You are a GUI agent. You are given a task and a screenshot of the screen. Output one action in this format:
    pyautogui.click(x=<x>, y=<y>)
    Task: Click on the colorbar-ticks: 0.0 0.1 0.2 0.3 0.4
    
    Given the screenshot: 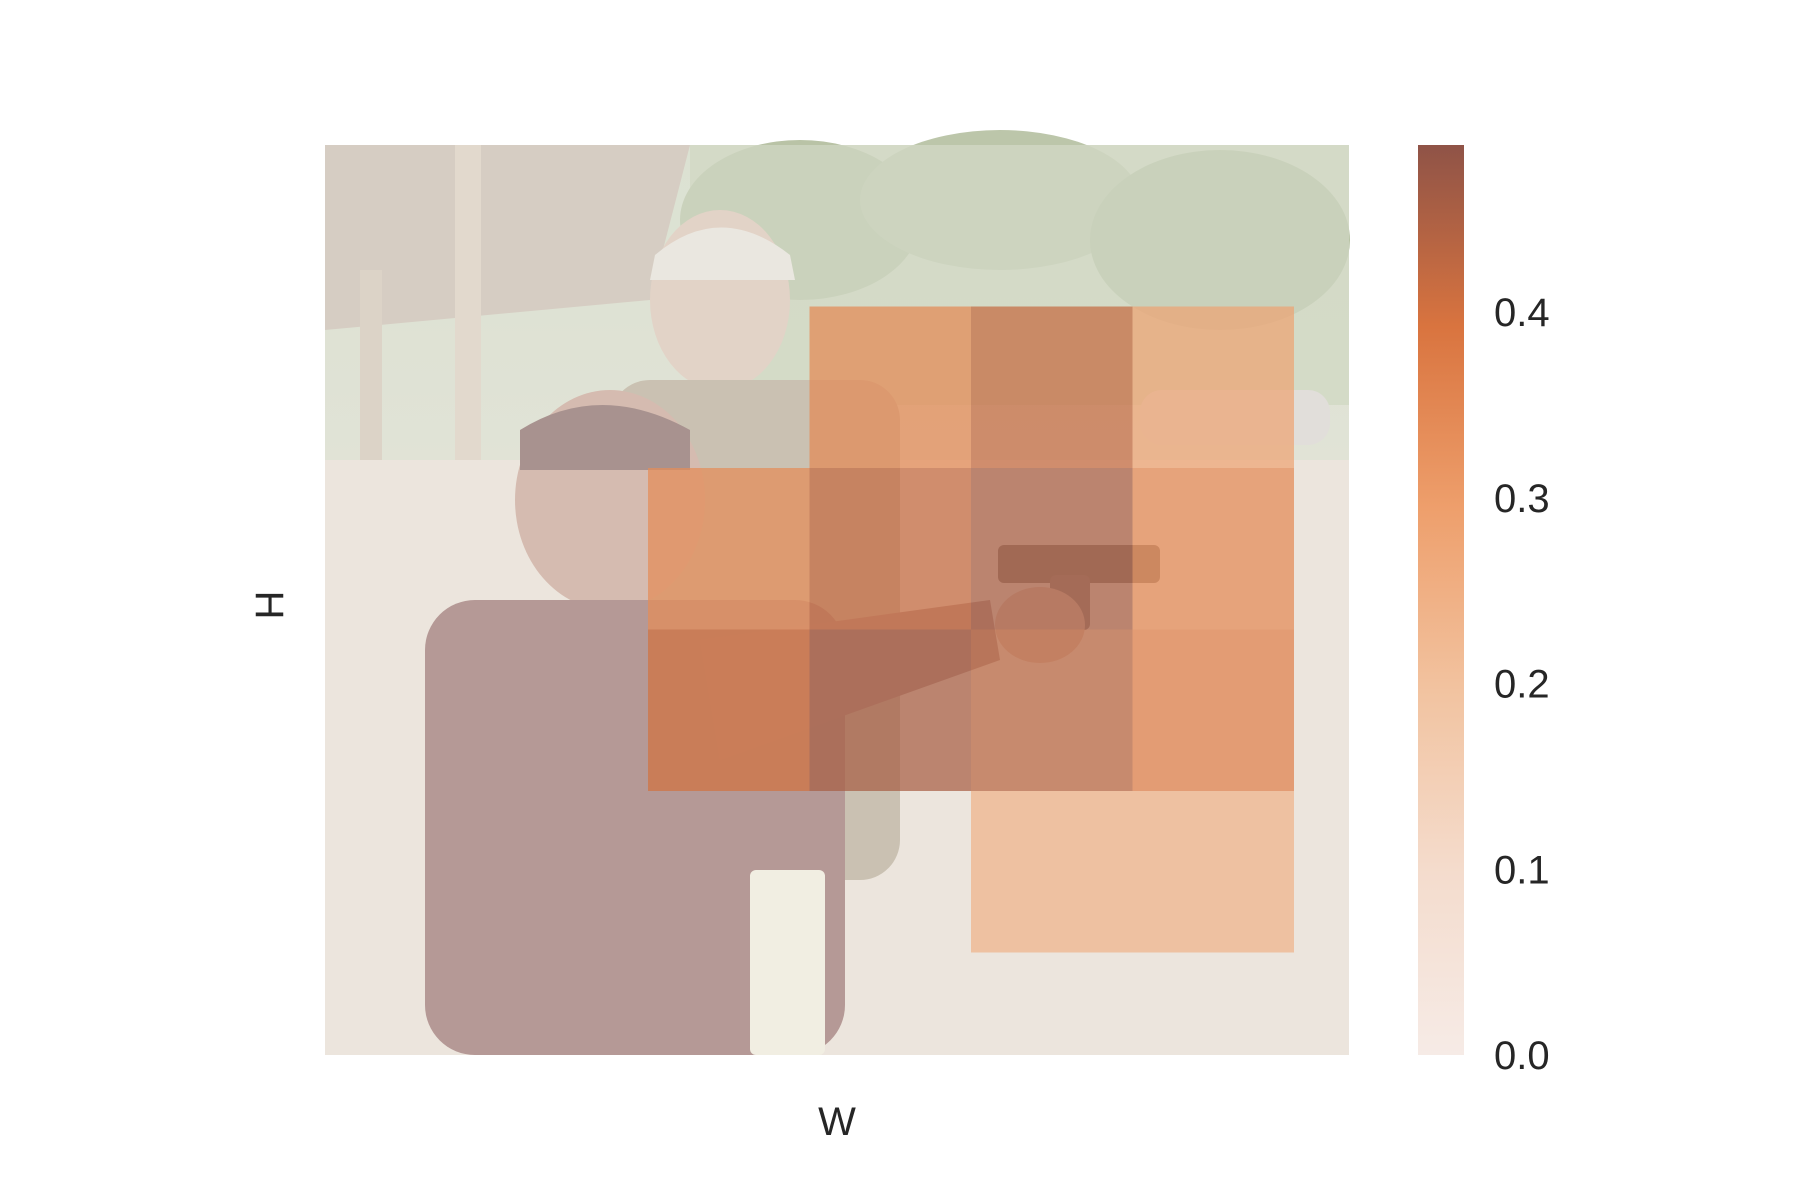 What is the action you would take?
    pyautogui.click(x=1522, y=684)
    